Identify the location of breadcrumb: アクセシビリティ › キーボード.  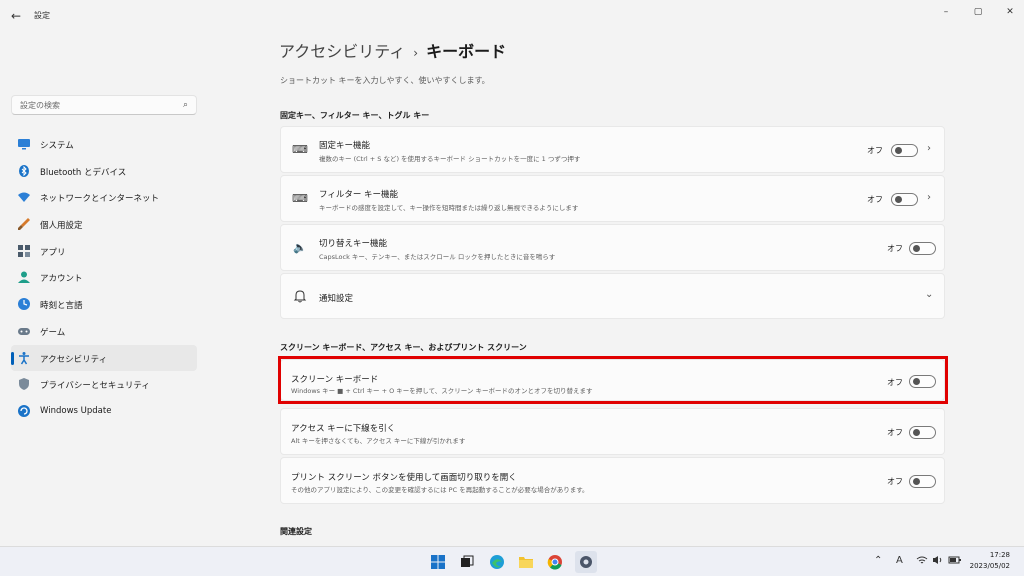
(392, 50).